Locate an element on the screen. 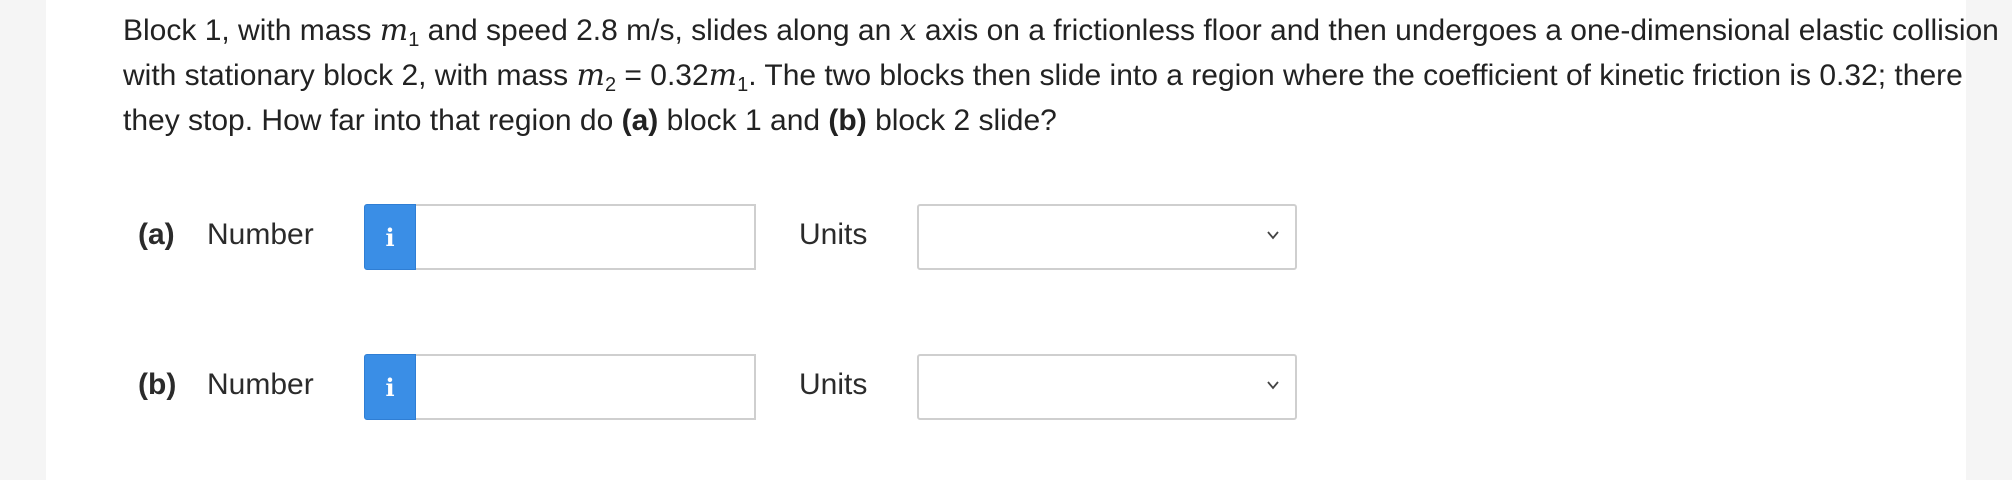 This screenshot has width=2012, height=480. question-segment: and speed 2.8 m/s, slides along an is located at coordinates (659, 30).